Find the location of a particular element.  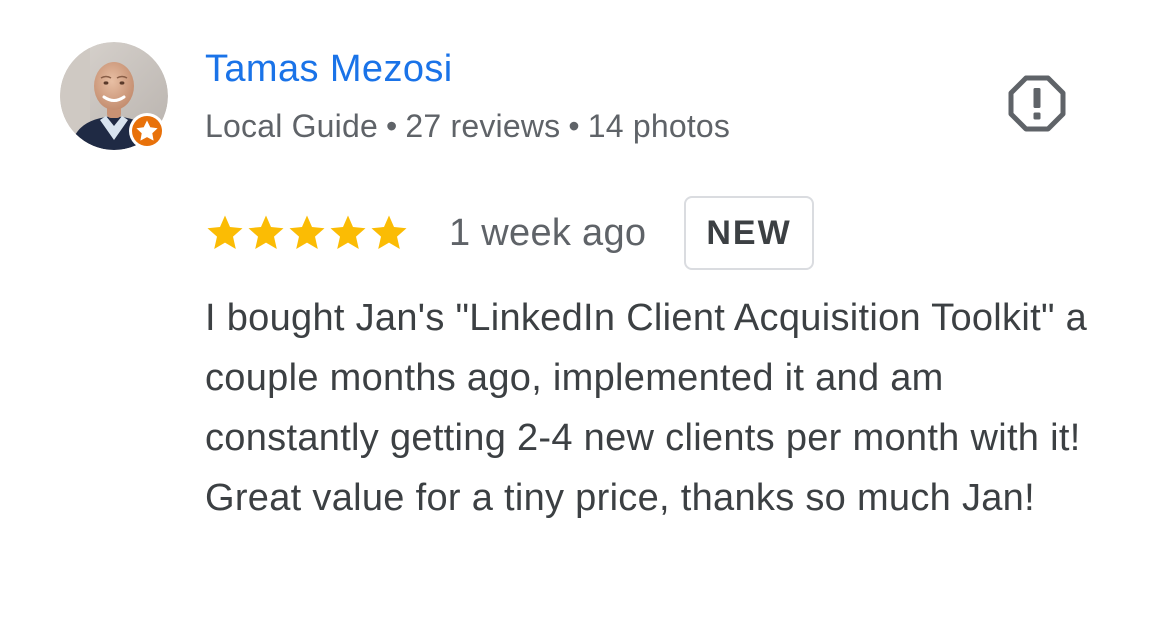

rating-row: 1 week ago NEW is located at coordinates (509, 233).